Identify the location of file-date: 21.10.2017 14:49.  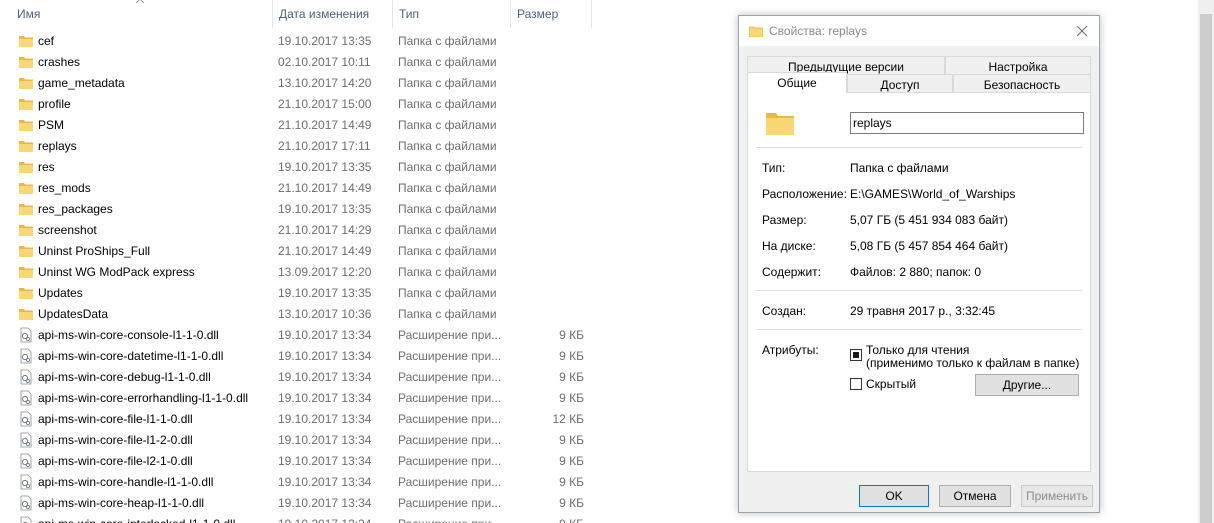
(325, 125).